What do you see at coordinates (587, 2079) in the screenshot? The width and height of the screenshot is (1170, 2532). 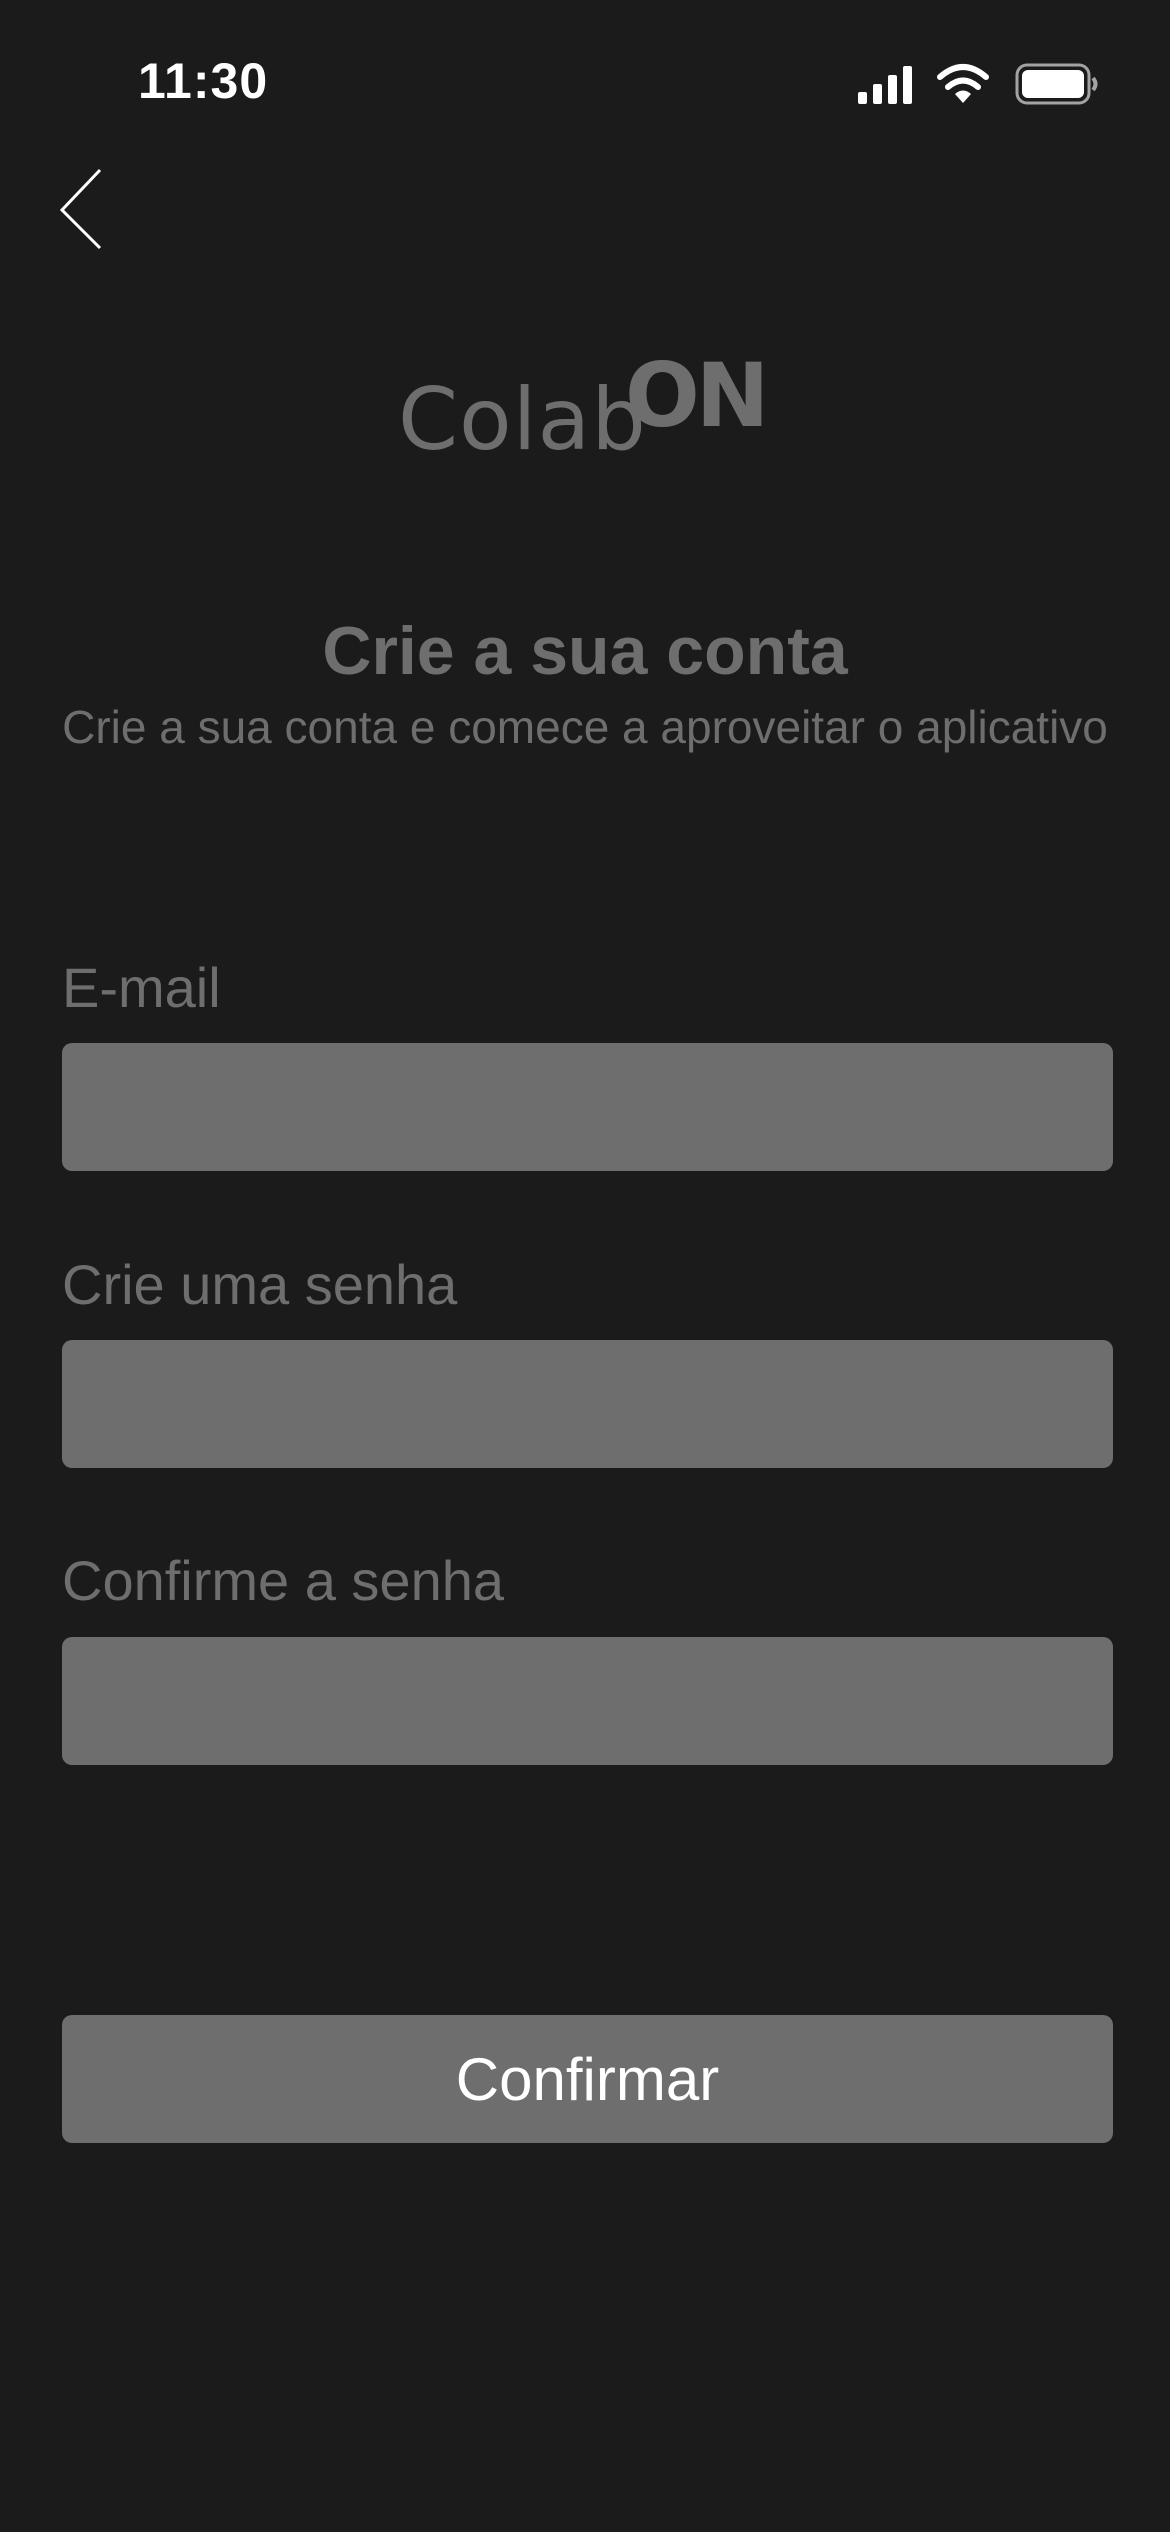 I see `confirm-button: Confirmar` at bounding box center [587, 2079].